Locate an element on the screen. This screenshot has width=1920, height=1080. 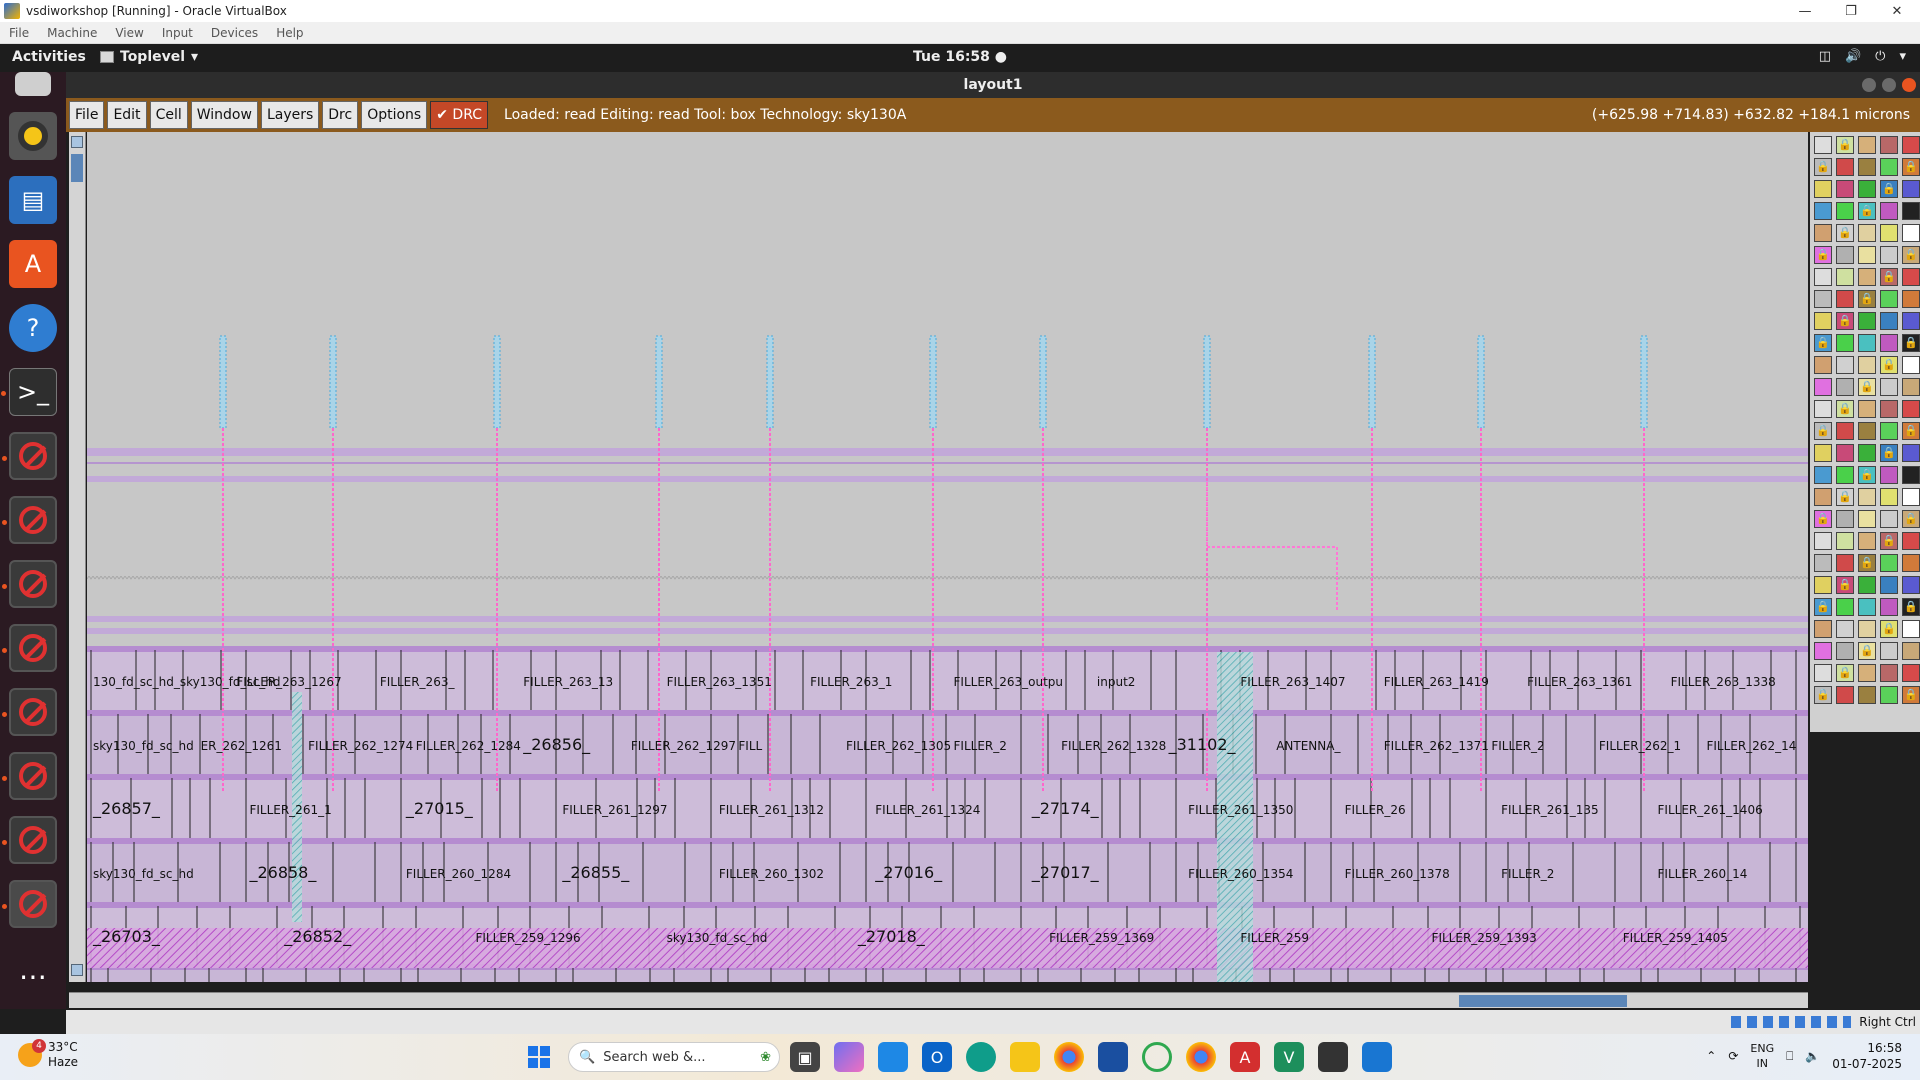
edge-icon is located at coordinates (981, 1057).